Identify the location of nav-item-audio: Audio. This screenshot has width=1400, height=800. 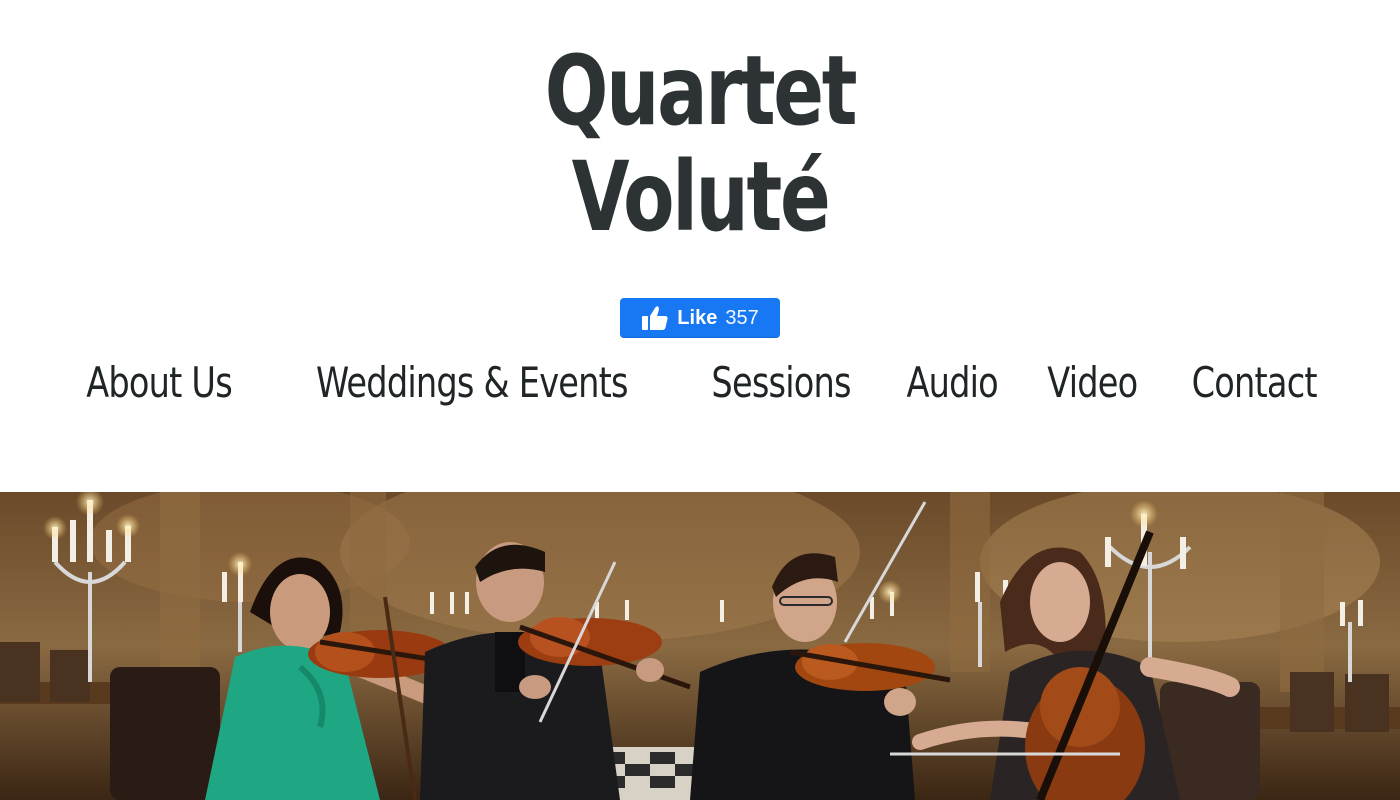
(952, 383).